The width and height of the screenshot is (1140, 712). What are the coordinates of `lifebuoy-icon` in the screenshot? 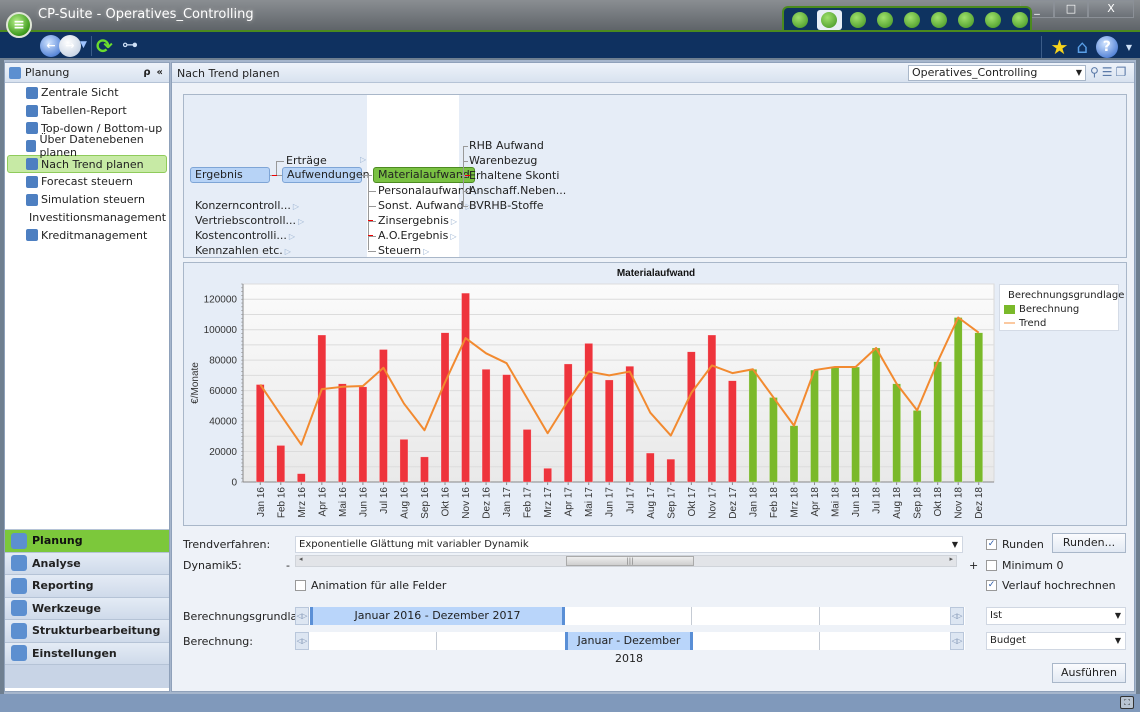 It's located at (938, 20).